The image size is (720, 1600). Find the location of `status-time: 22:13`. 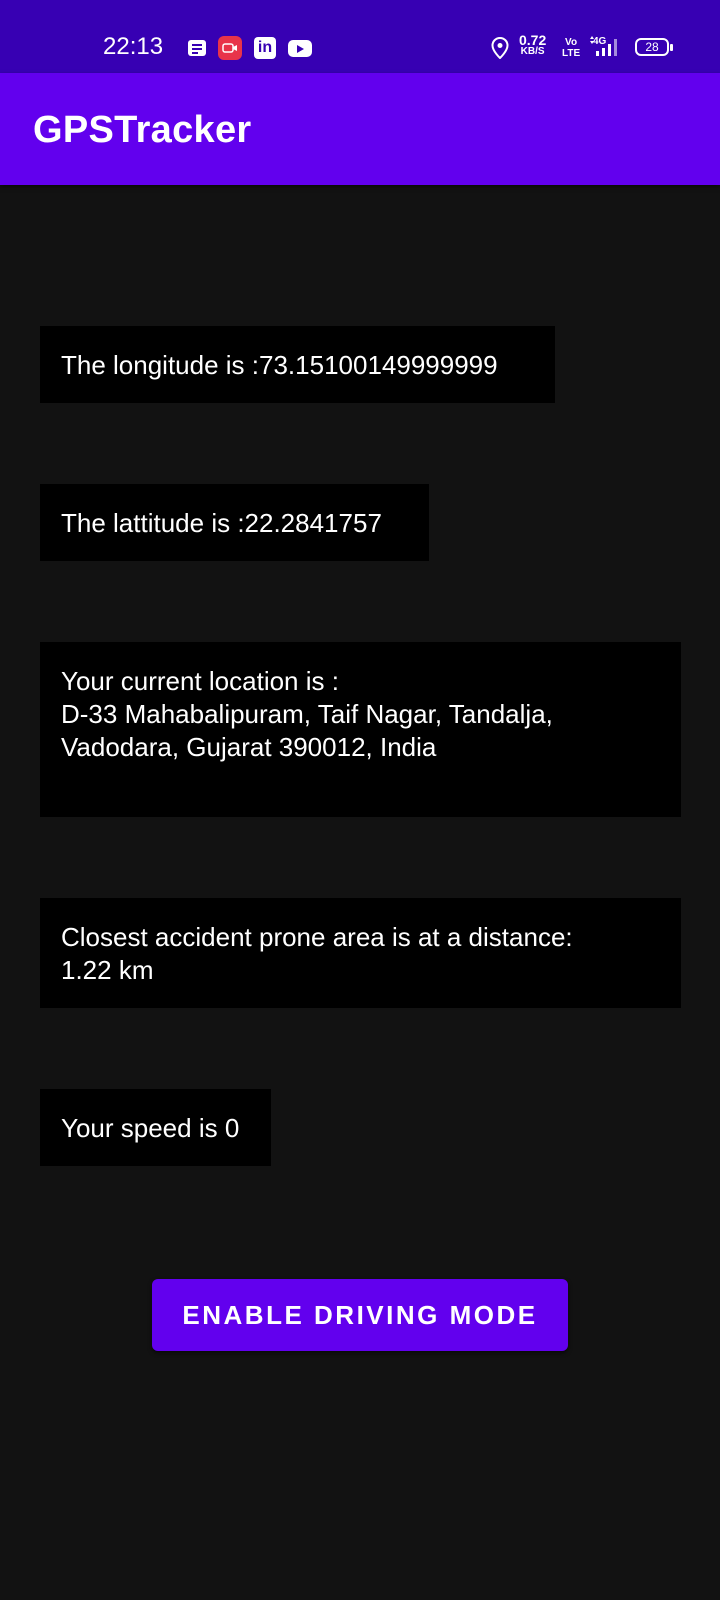

status-time: 22:13 is located at coordinates (133, 46).